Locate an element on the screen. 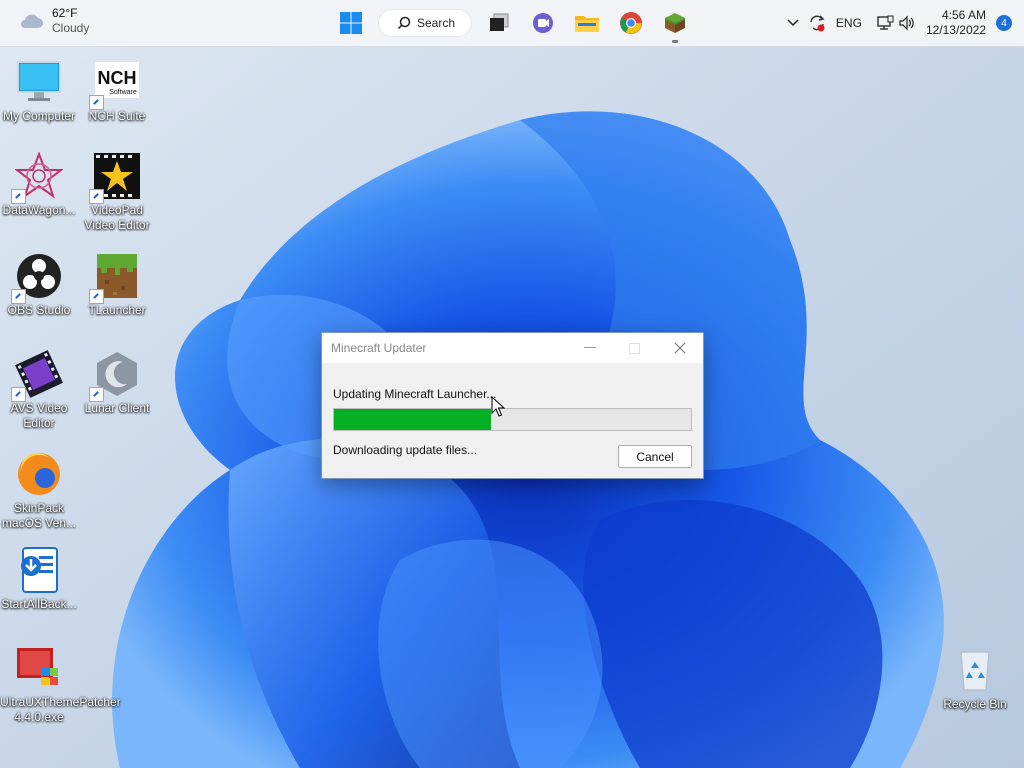  weather-widget: 62°F Cloudy is located at coordinates (53, 21).